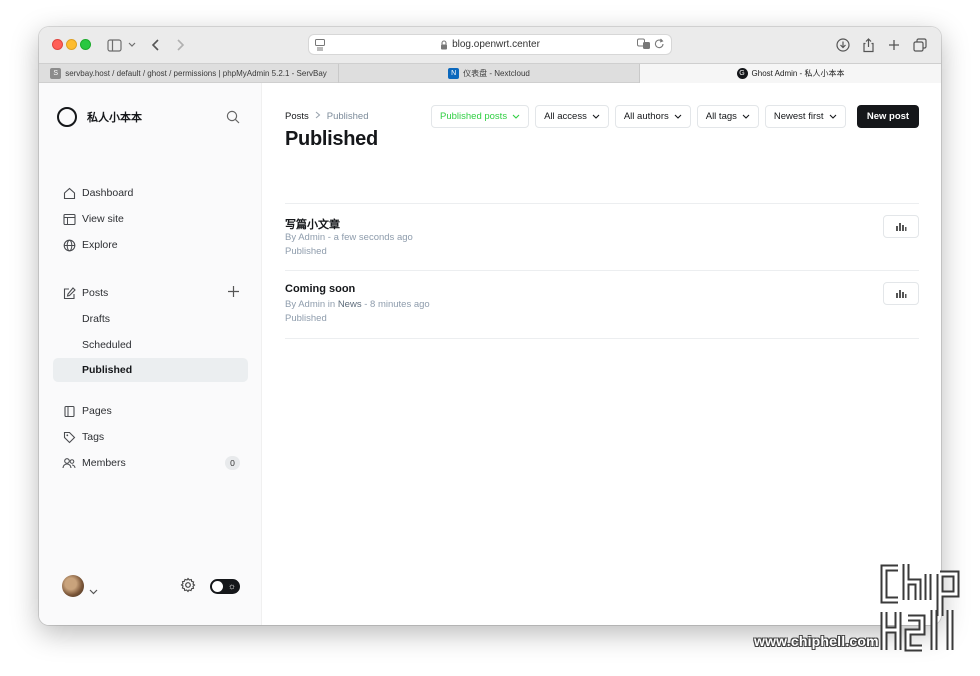 The image size is (980, 676). I want to click on filter-tags-select: All tags, so click(727, 116).